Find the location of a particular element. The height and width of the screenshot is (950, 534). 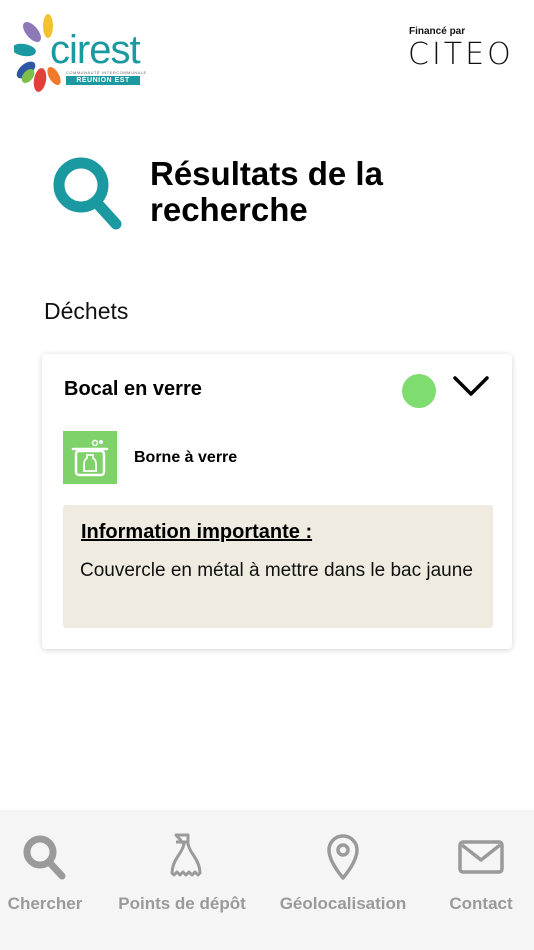

nav-chercher: Chercher is located at coordinates (45, 880).